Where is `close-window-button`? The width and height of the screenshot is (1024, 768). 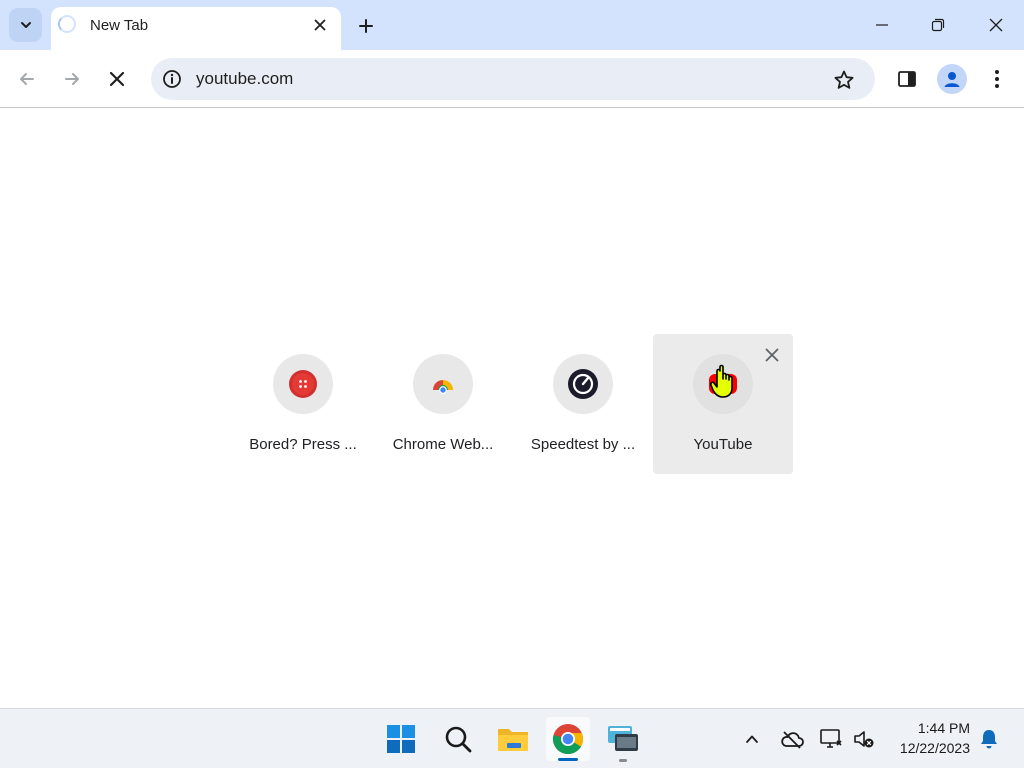
close-window-button is located at coordinates (996, 25).